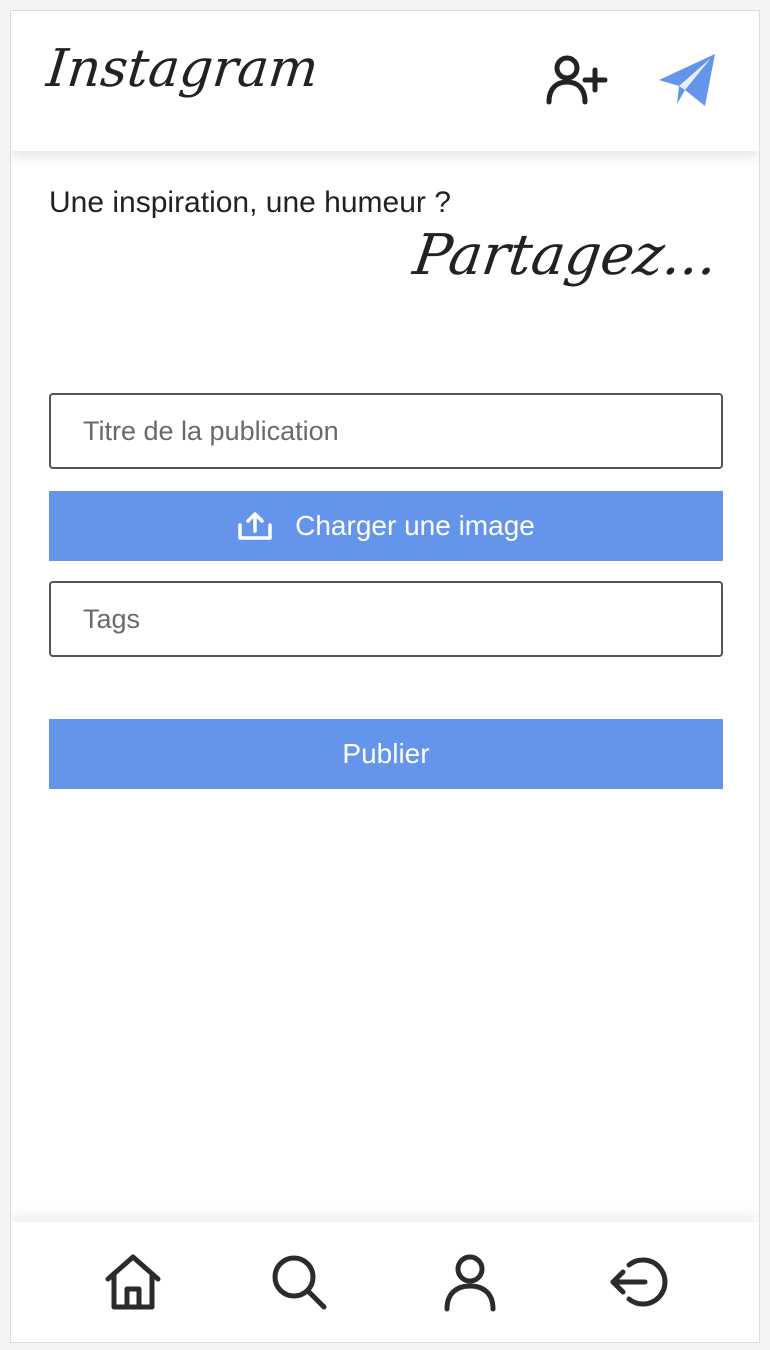 The image size is (770, 1350). What do you see at coordinates (385, 1282) in the screenshot?
I see `bottom-nav` at bounding box center [385, 1282].